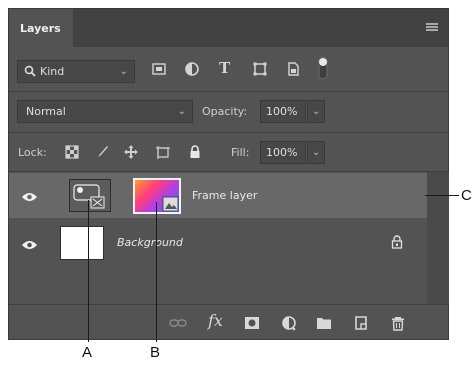 The image size is (472, 366). I want to click on filter-kind-select: Kind ⌄, so click(76, 71).